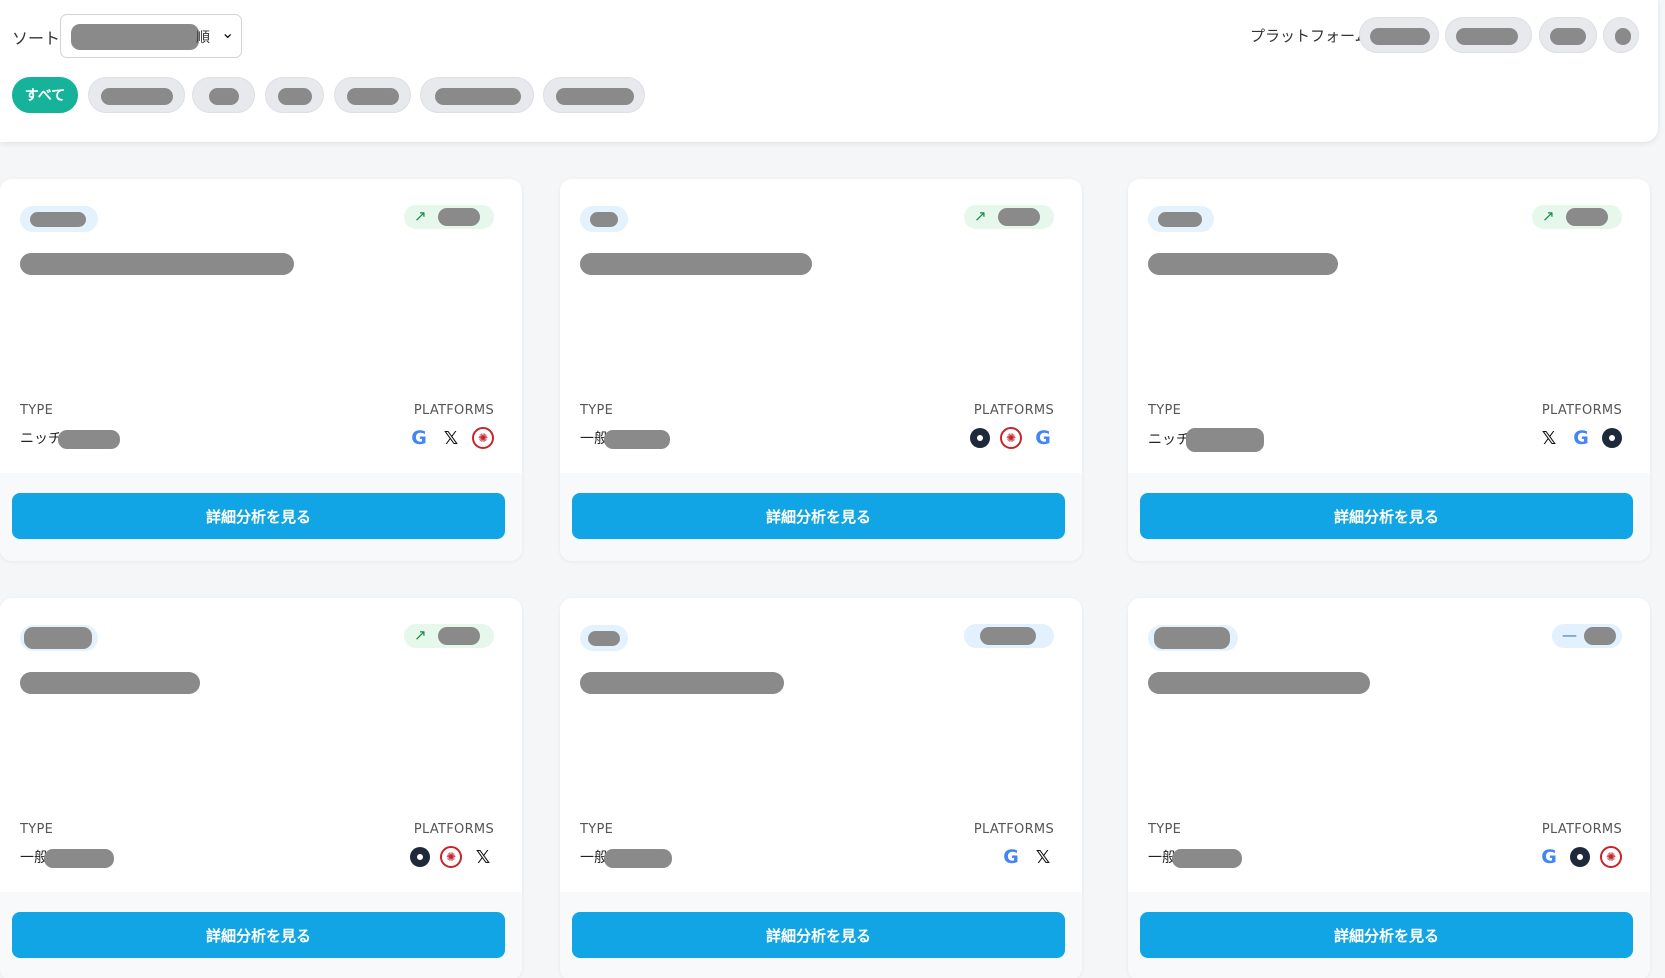 This screenshot has height=978, width=1665. I want to click on platform-icons: 𝕏 G, so click(1580, 438).